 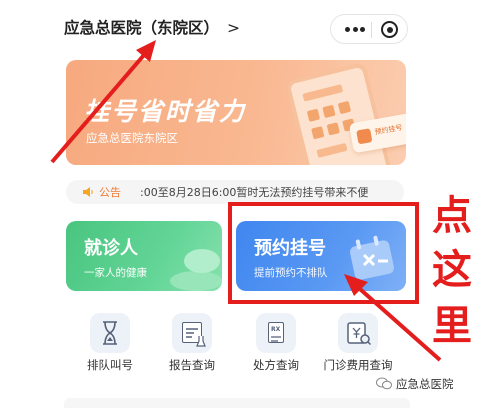 I want to click on service-fee-label: 门诊费用查询, so click(x=358, y=365).